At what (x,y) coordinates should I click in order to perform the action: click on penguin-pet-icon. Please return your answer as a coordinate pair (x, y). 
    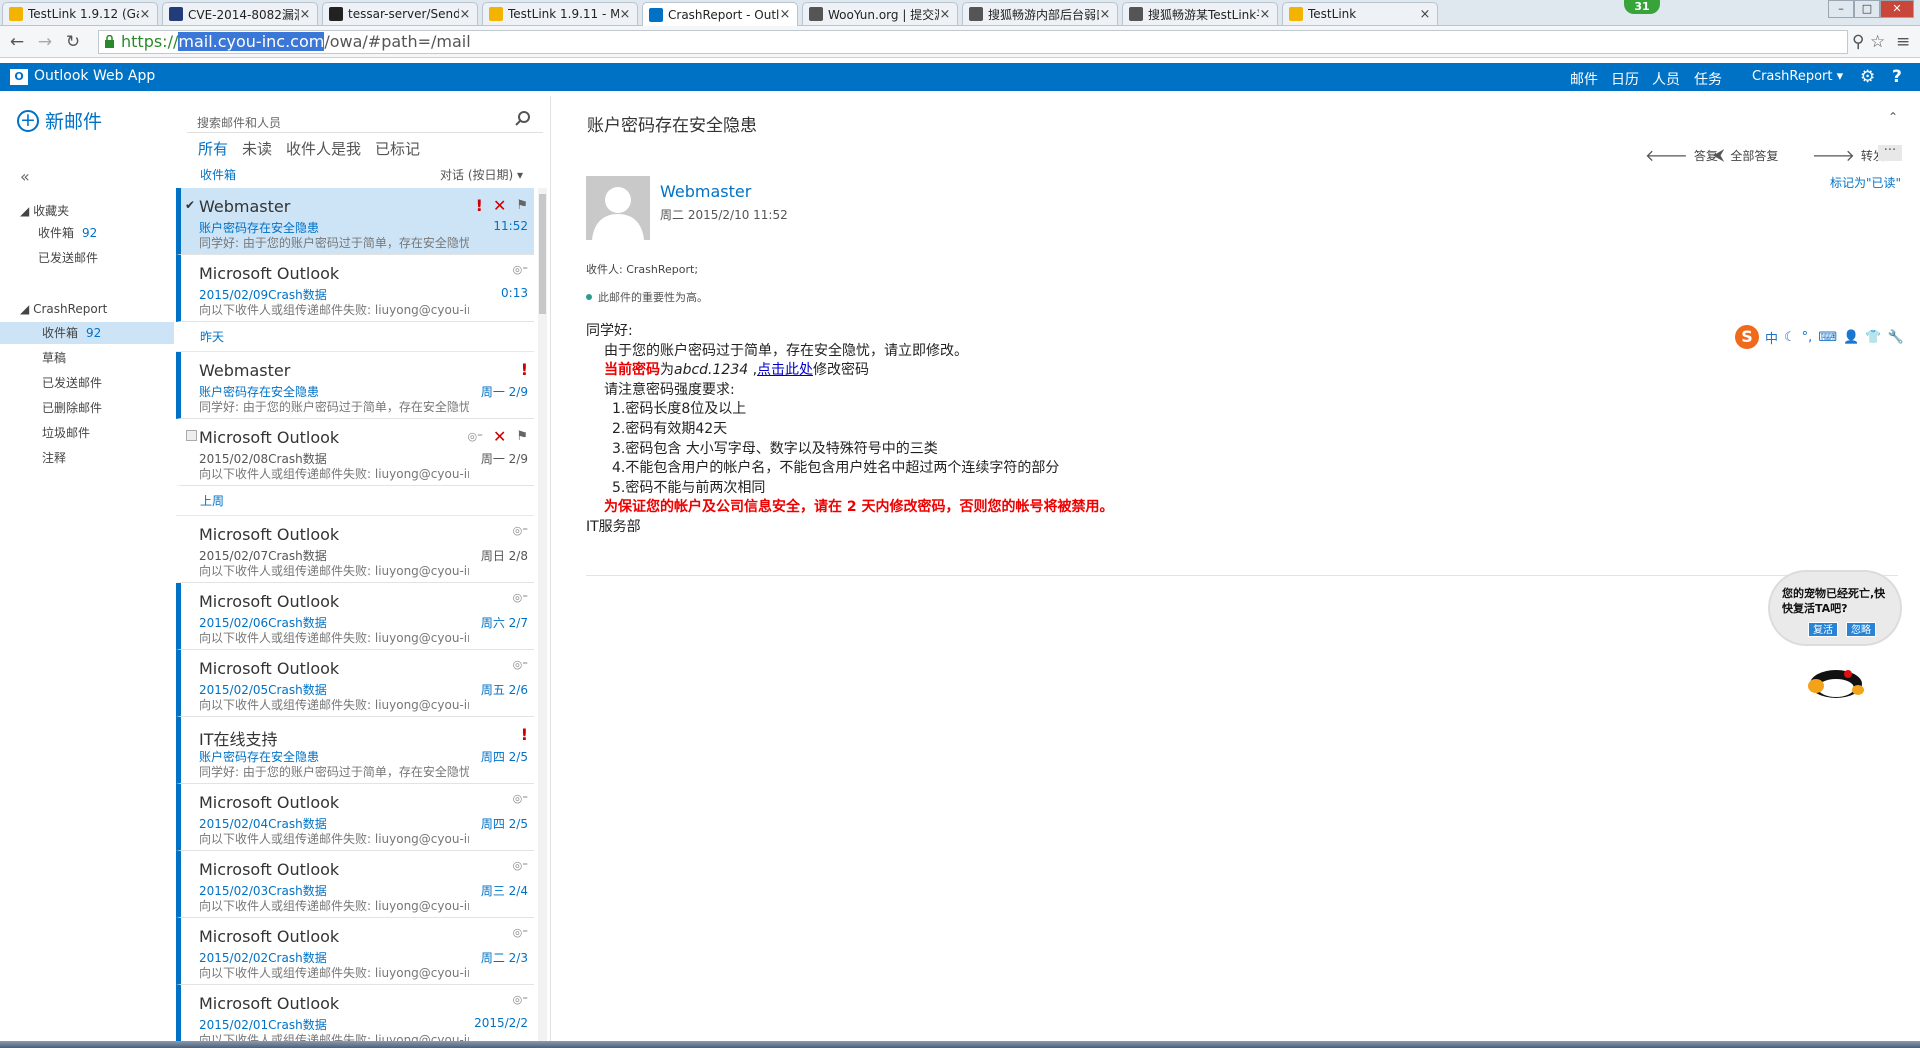
    Looking at the image, I should click on (1836, 680).